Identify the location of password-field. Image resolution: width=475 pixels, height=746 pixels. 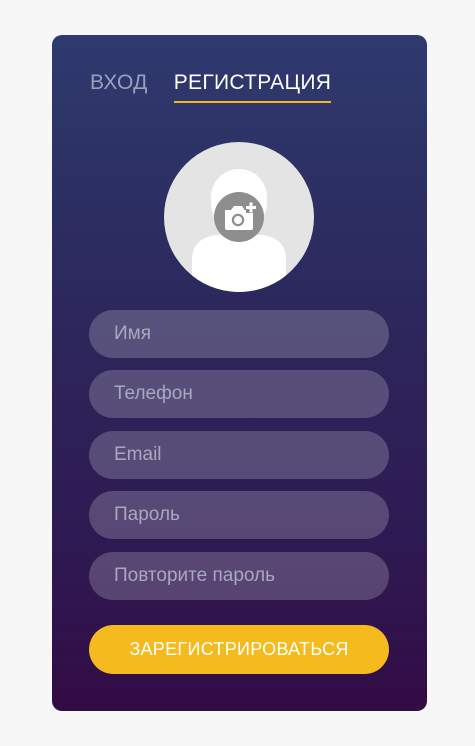
(239, 515).